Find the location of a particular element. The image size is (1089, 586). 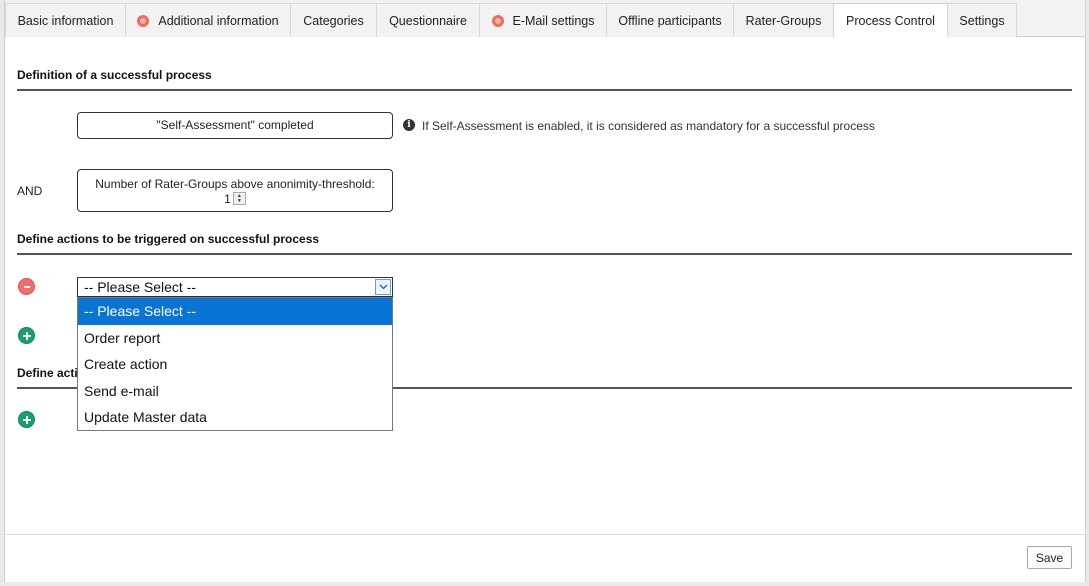

tab-label: Categories is located at coordinates (333, 20).